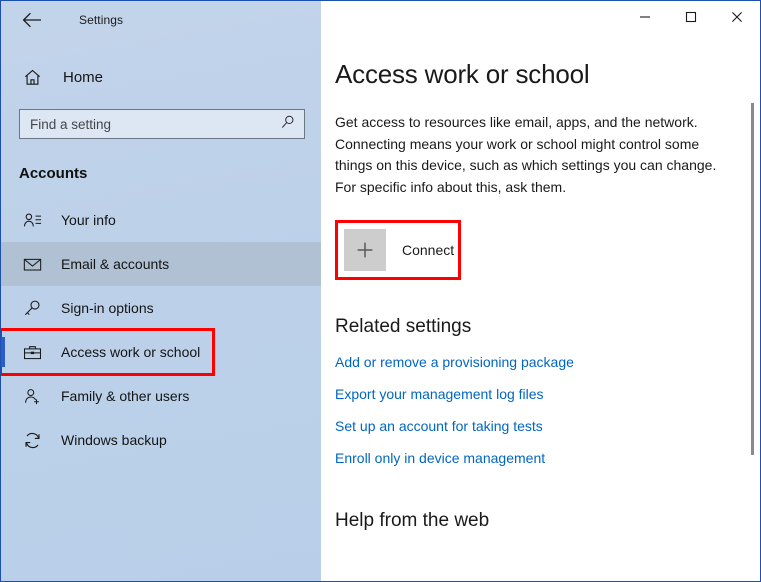 The image size is (761, 582). What do you see at coordinates (454, 362) in the screenshot?
I see `link-add-remove-provisioning-package: Add or remove a provisioning package` at bounding box center [454, 362].